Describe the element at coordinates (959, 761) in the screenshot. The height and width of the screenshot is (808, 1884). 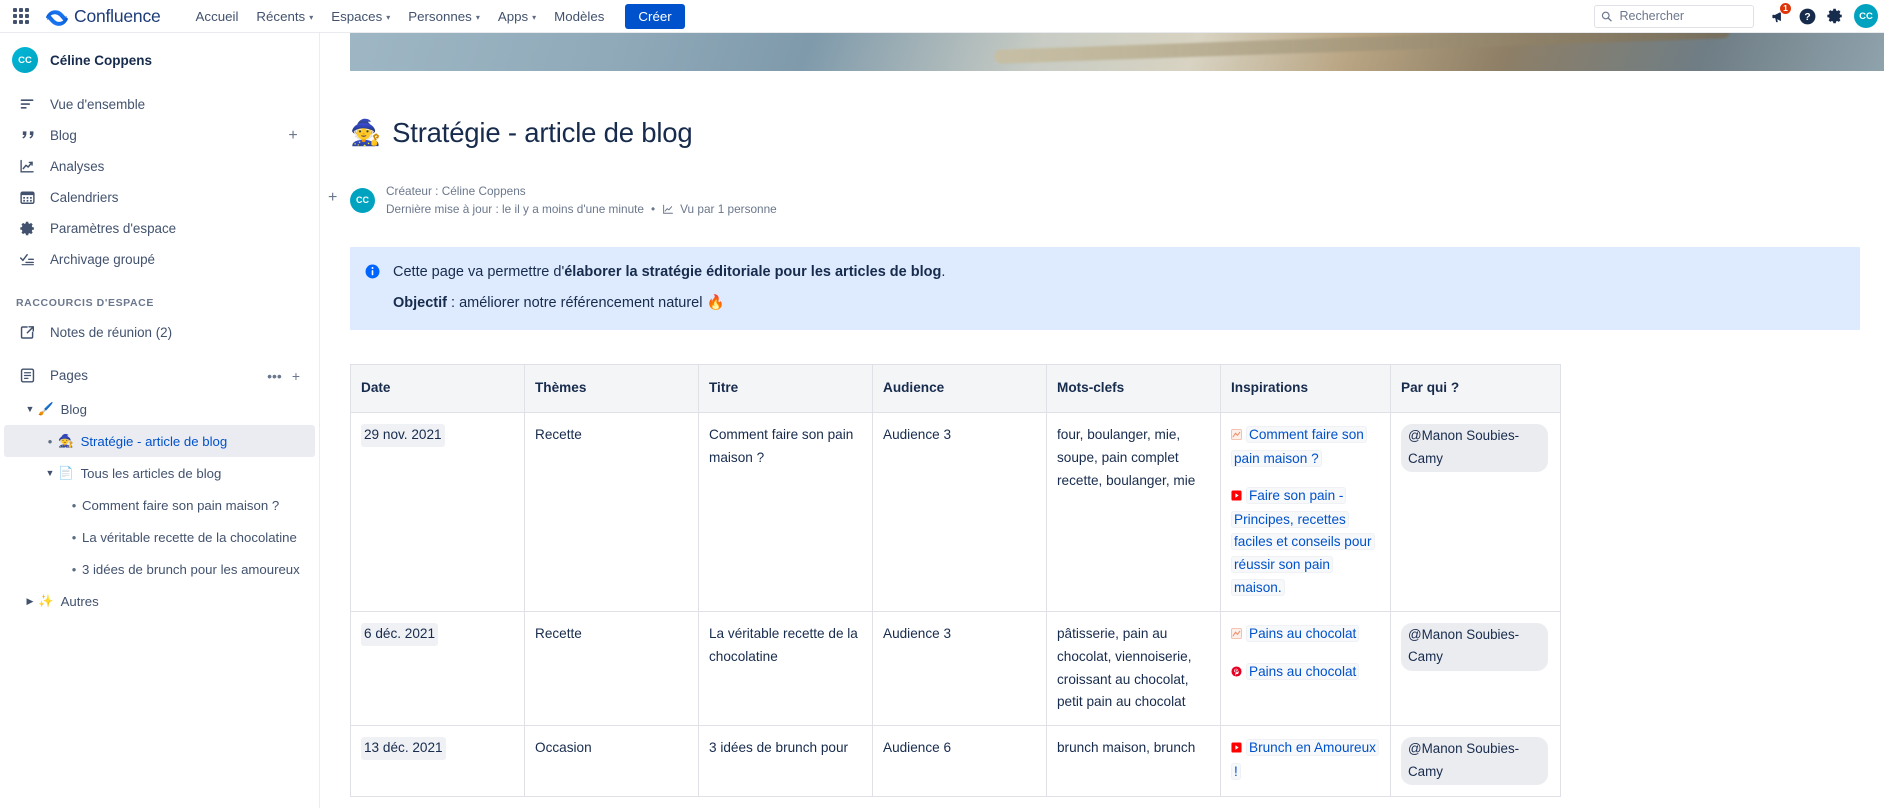
I see `cell-audience: Audience 6` at that location.